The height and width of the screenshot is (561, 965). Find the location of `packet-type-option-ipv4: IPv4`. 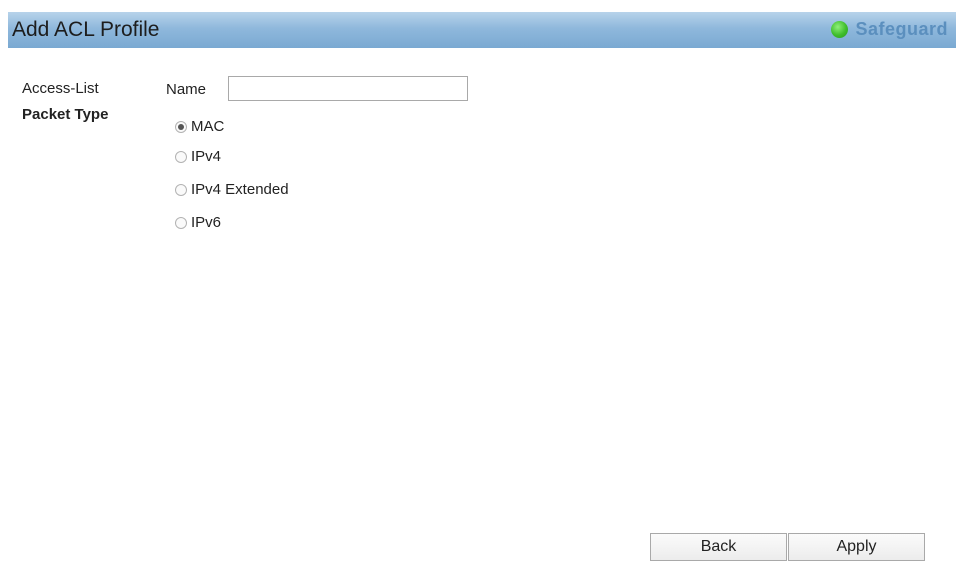

packet-type-option-ipv4: IPv4 is located at coordinates (198, 156).